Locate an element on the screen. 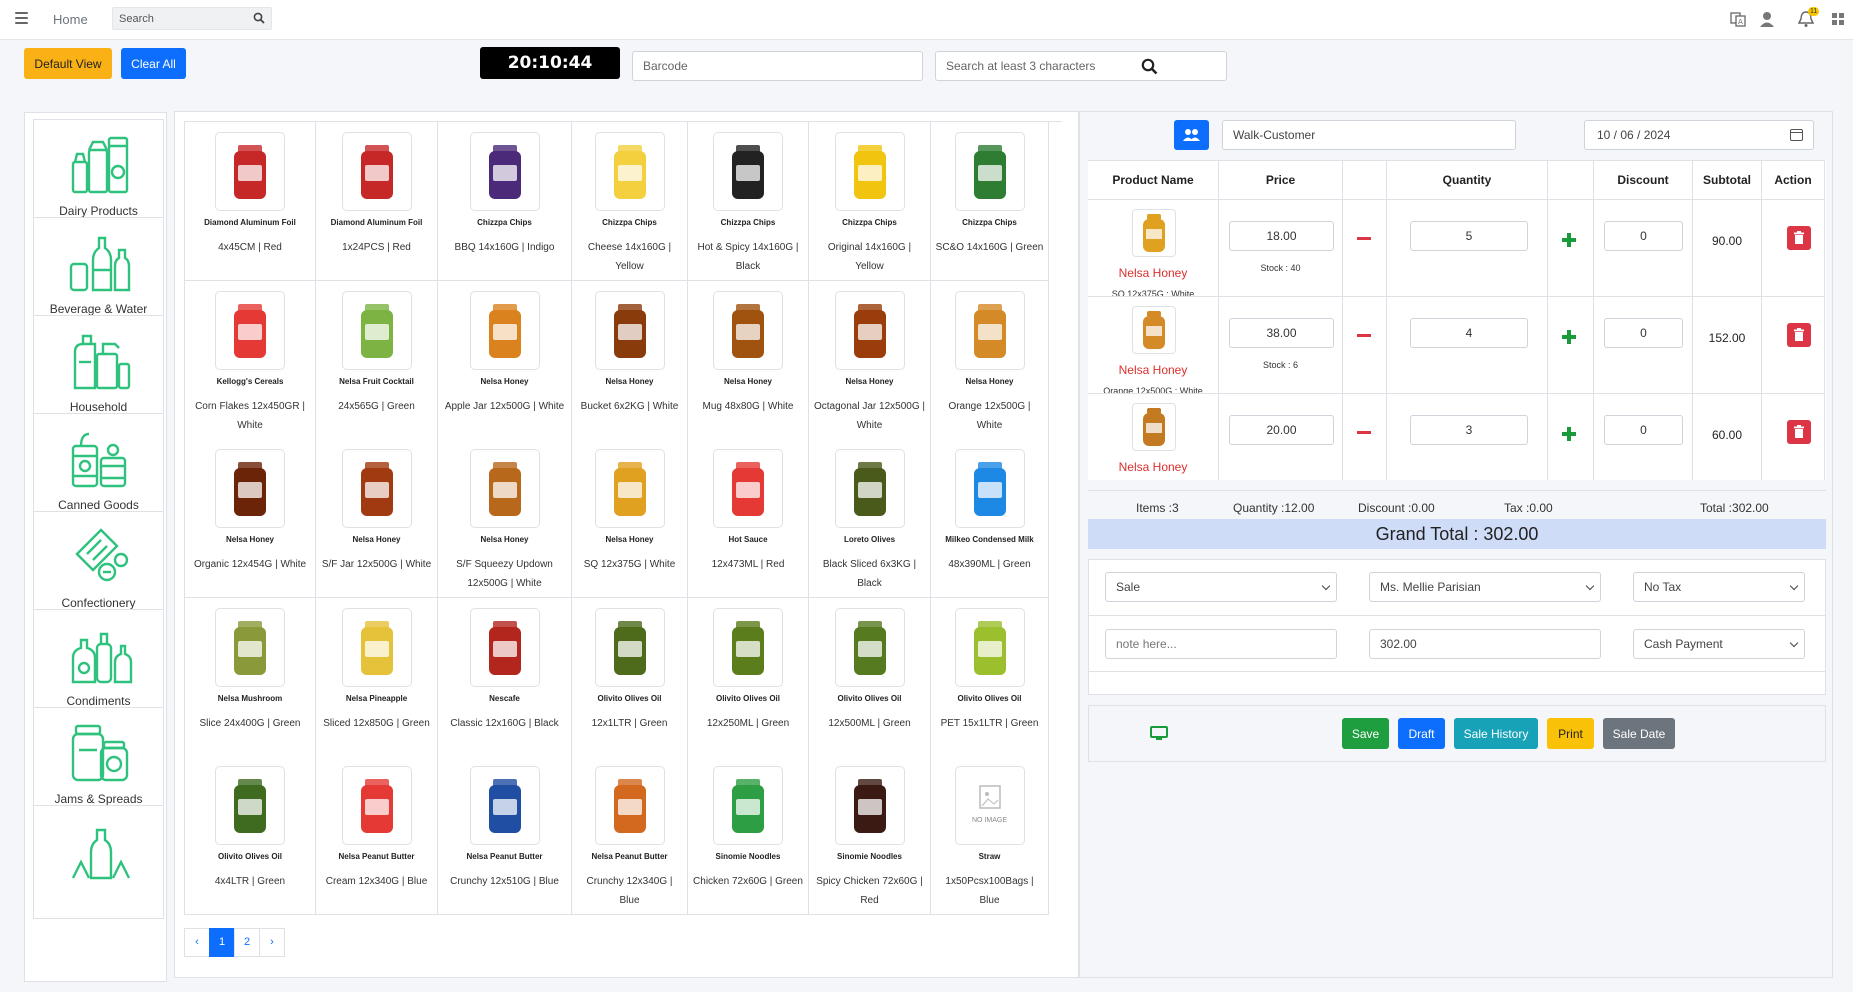 This screenshot has width=1853, height=992. product-card: Nelsa Honey Octagonal Jar 12x500G | White is located at coordinates (870, 360).